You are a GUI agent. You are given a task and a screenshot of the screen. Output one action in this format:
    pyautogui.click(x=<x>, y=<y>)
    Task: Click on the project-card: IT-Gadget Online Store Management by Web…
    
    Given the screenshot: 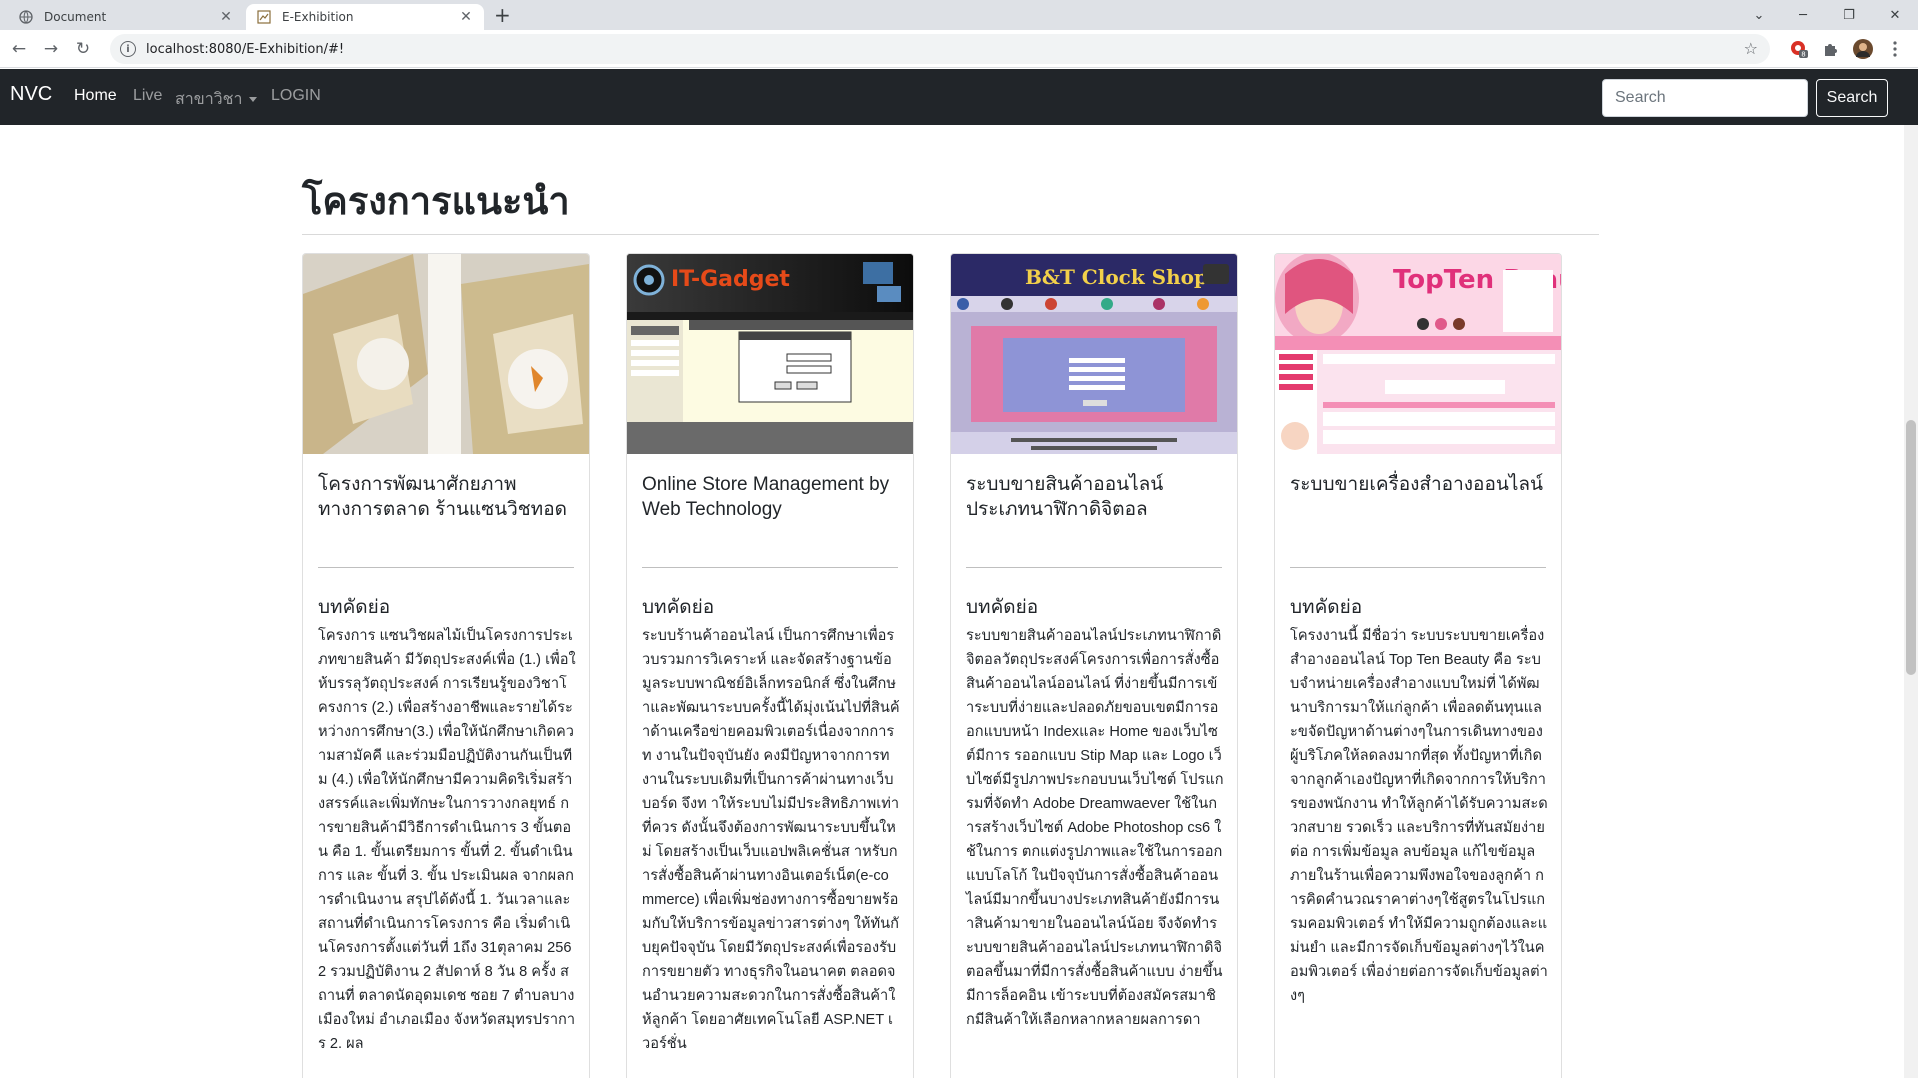 What is the action you would take?
    pyautogui.click(x=770, y=665)
    